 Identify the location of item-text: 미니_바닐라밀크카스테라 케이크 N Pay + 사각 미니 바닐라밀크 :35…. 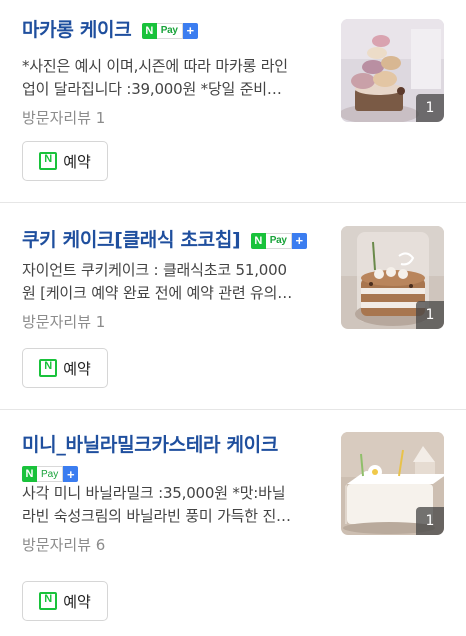
(175, 494).